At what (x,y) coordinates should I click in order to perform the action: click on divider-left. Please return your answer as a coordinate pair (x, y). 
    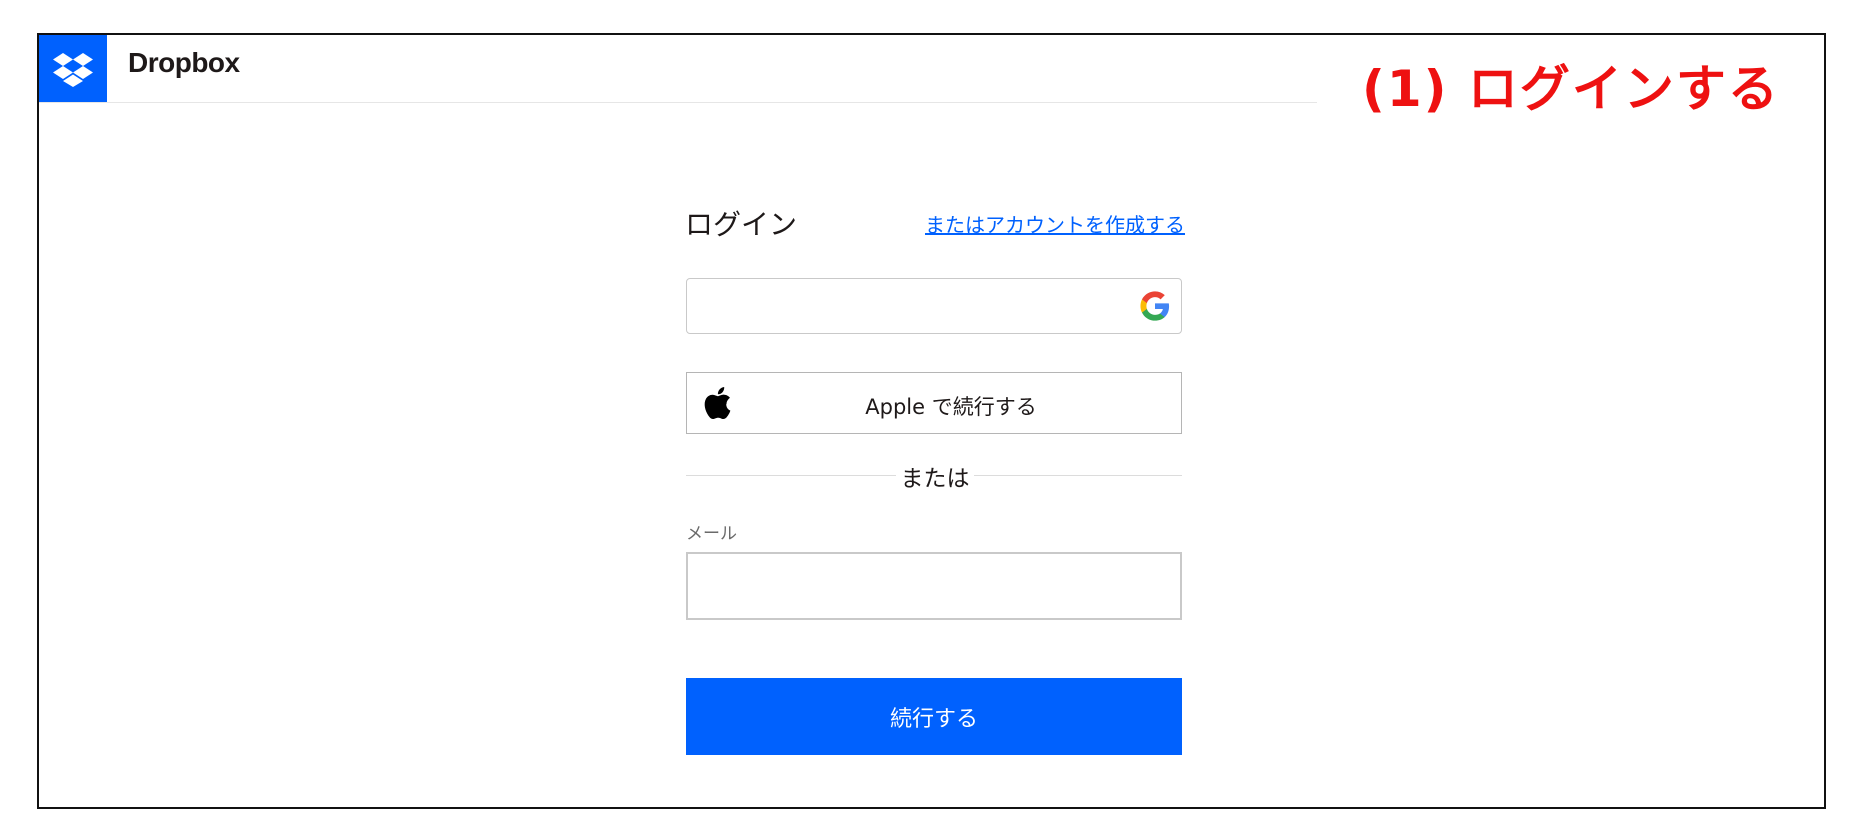
    Looking at the image, I should click on (791, 475).